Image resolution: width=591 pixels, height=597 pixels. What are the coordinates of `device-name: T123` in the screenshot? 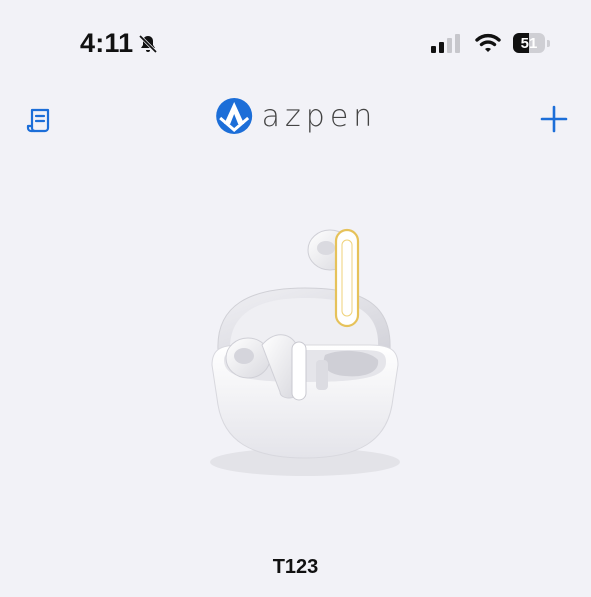 It's located at (295, 567).